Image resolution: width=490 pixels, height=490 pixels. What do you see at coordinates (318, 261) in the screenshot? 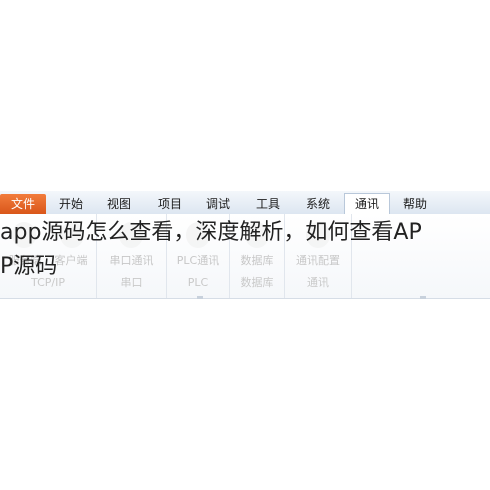
I see `comm-config-button: 通讯配置` at bounding box center [318, 261].